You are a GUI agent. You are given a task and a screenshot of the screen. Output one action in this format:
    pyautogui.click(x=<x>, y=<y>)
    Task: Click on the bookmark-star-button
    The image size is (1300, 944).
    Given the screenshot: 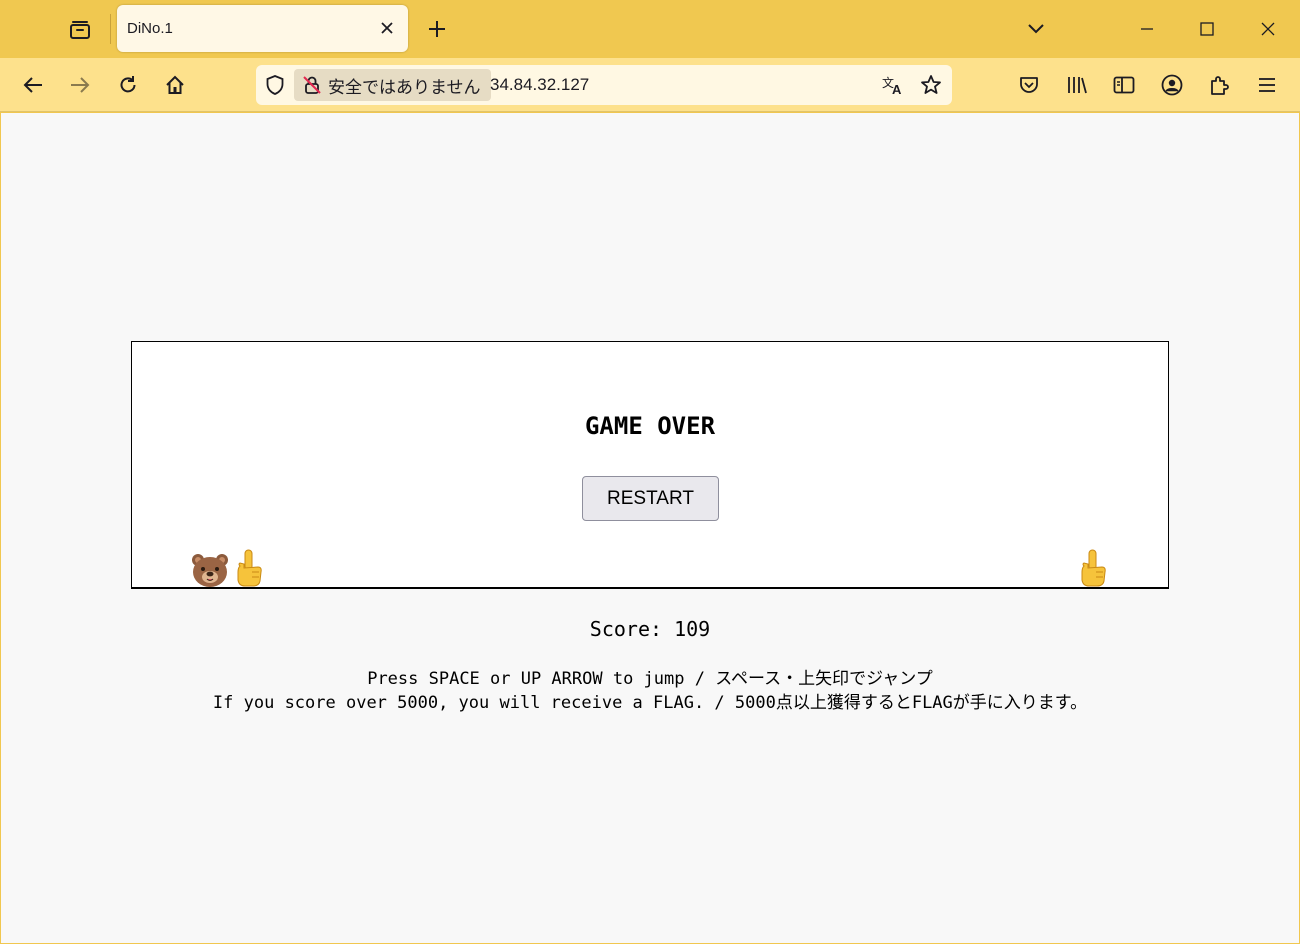 What is the action you would take?
    pyautogui.click(x=931, y=85)
    